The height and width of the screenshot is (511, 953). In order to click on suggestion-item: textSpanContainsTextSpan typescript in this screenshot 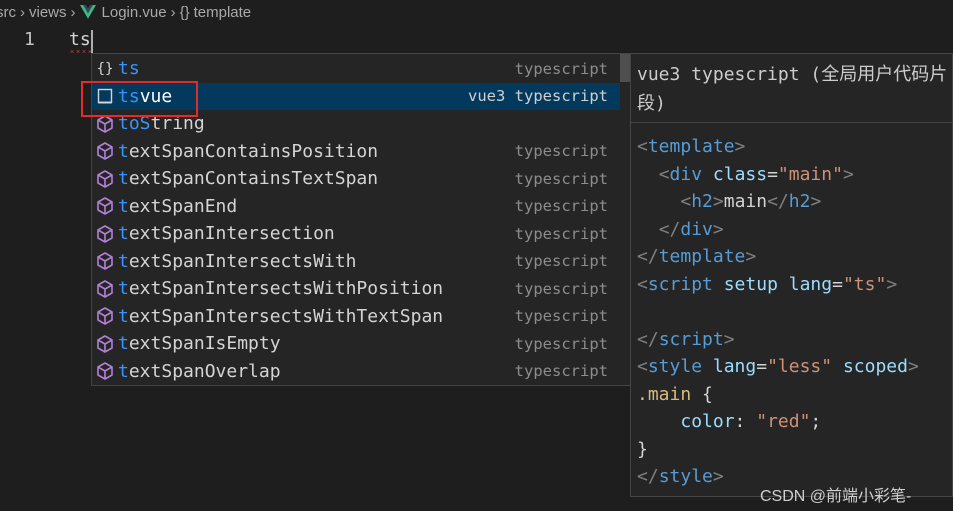, I will do `click(356, 178)`.